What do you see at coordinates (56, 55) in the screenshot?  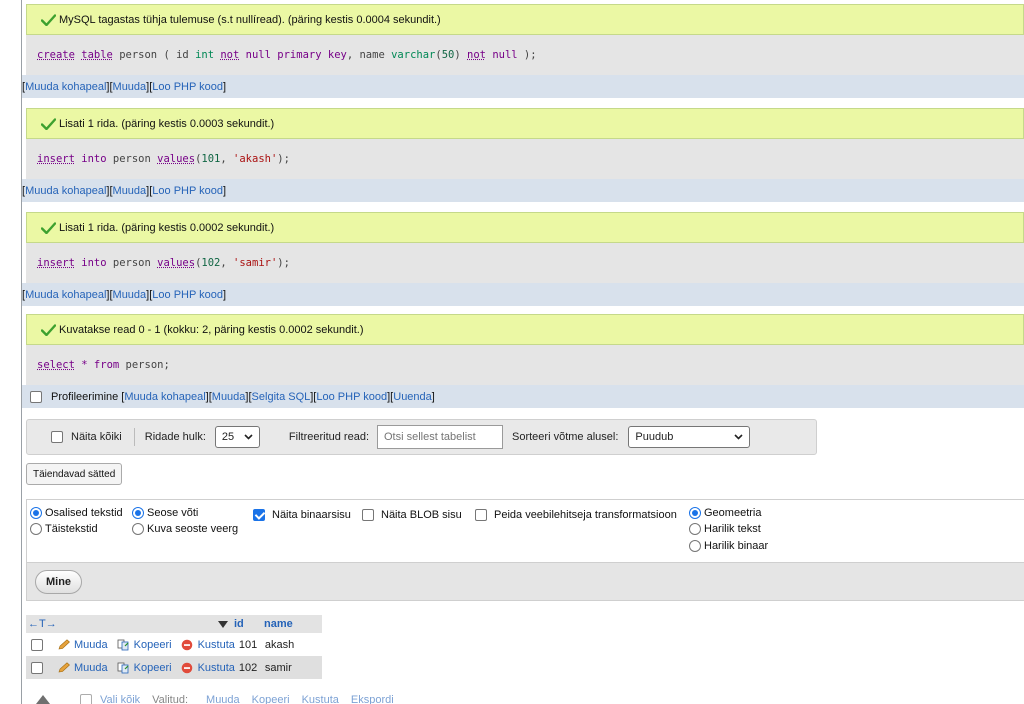 I see `sql-token: create` at bounding box center [56, 55].